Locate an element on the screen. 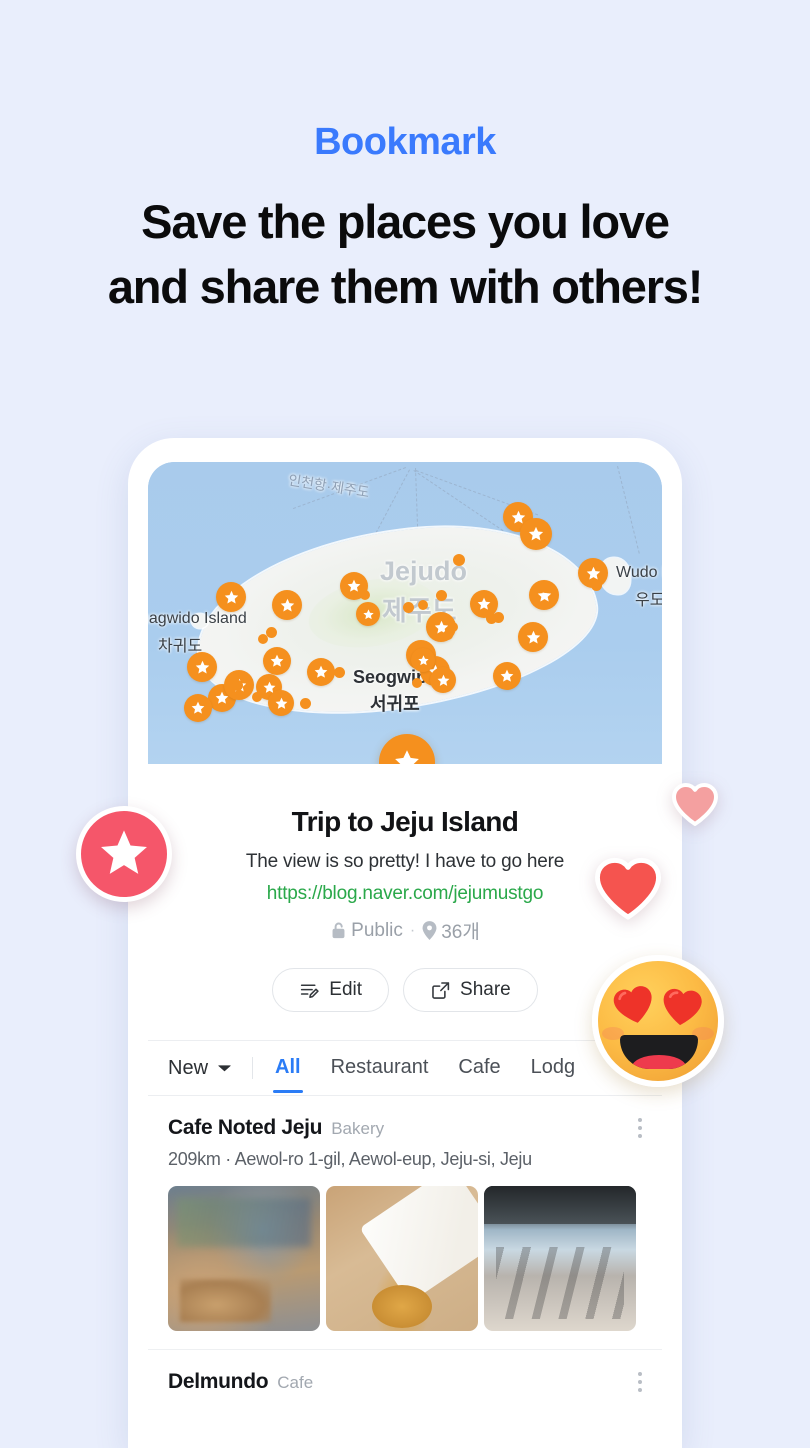 Image resolution: width=810 pixels, height=1448 pixels. bookmark-meta: Public · 36개 is located at coordinates (405, 930).